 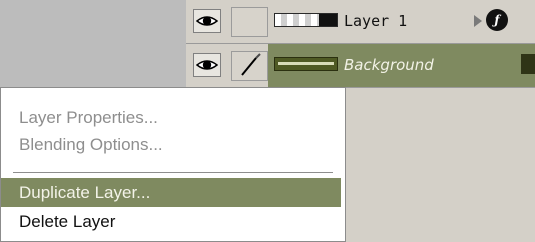 What do you see at coordinates (389, 65) in the screenshot?
I see `layer-name: Background` at bounding box center [389, 65].